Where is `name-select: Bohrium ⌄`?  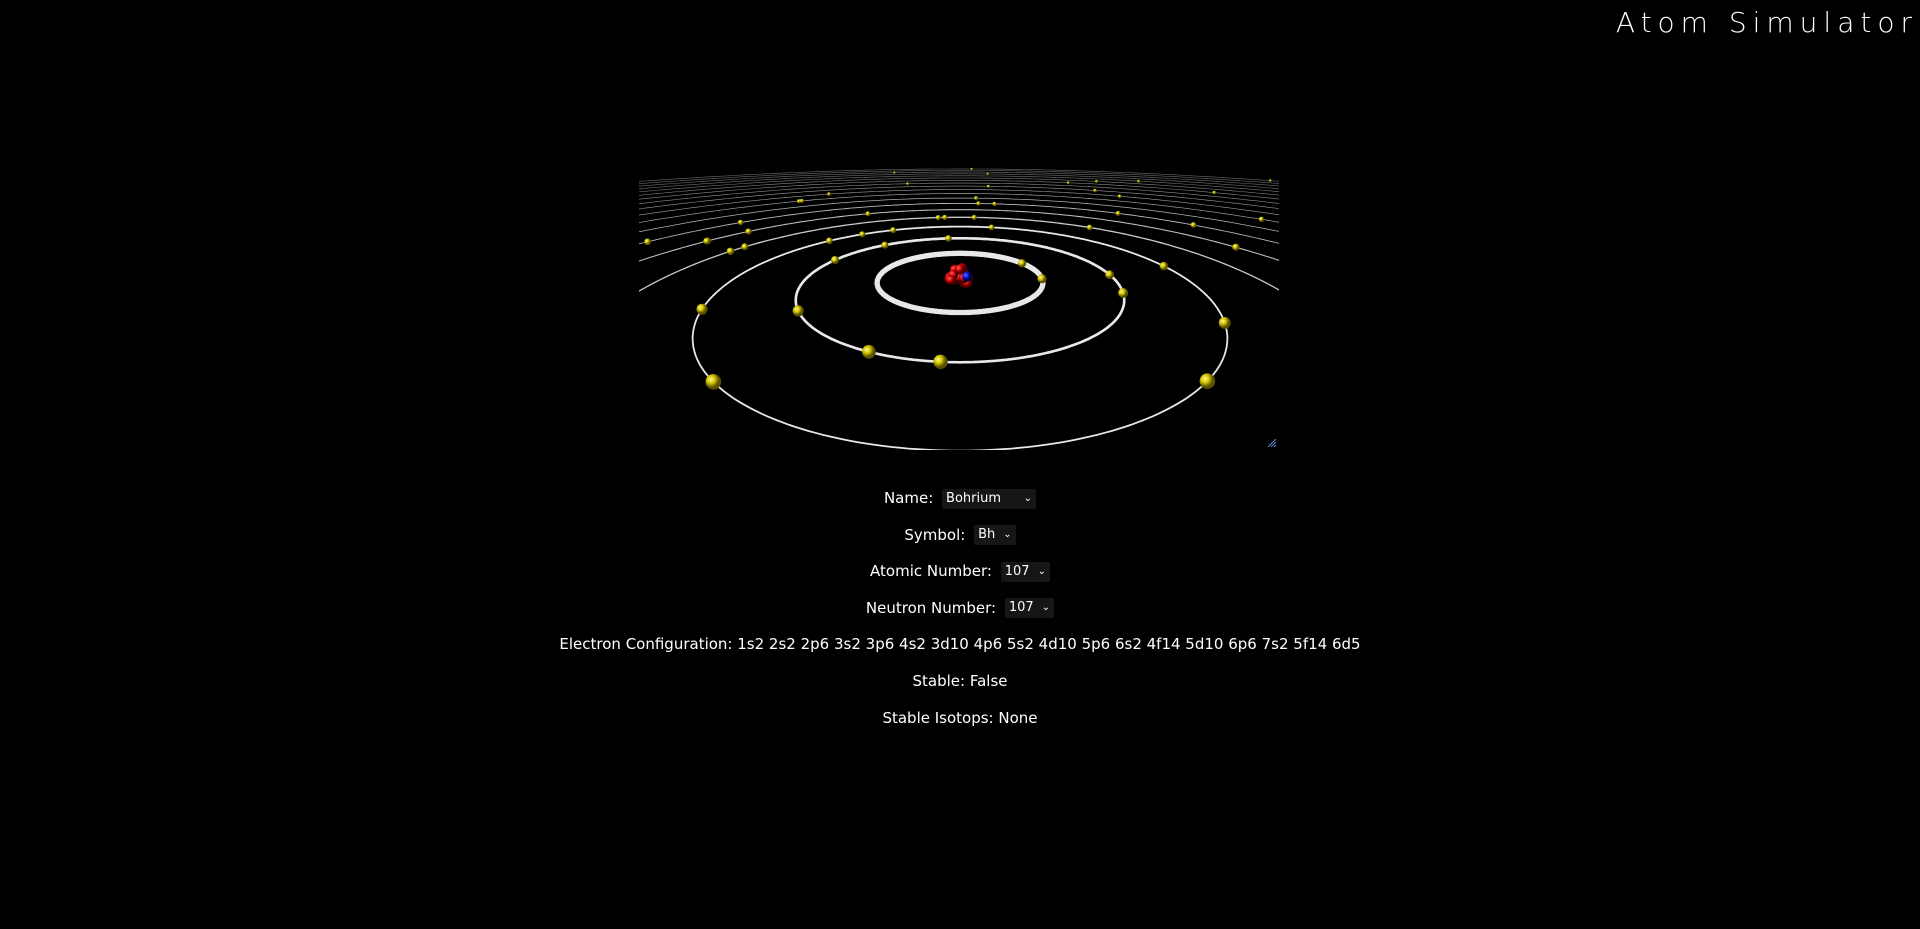
name-select: Bohrium ⌄ is located at coordinates (989, 498).